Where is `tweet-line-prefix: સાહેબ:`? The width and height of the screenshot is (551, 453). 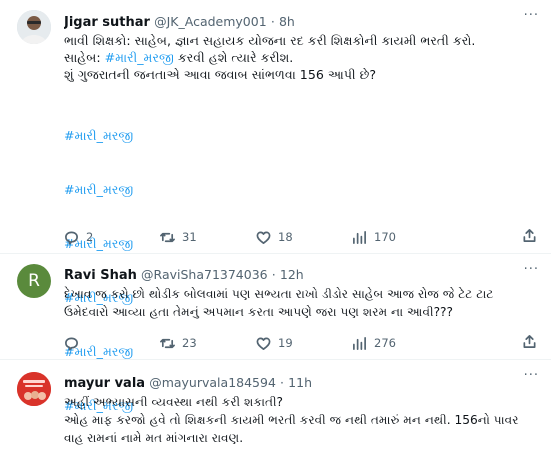
tweet-line-prefix: સાહેબ: is located at coordinates (84, 57).